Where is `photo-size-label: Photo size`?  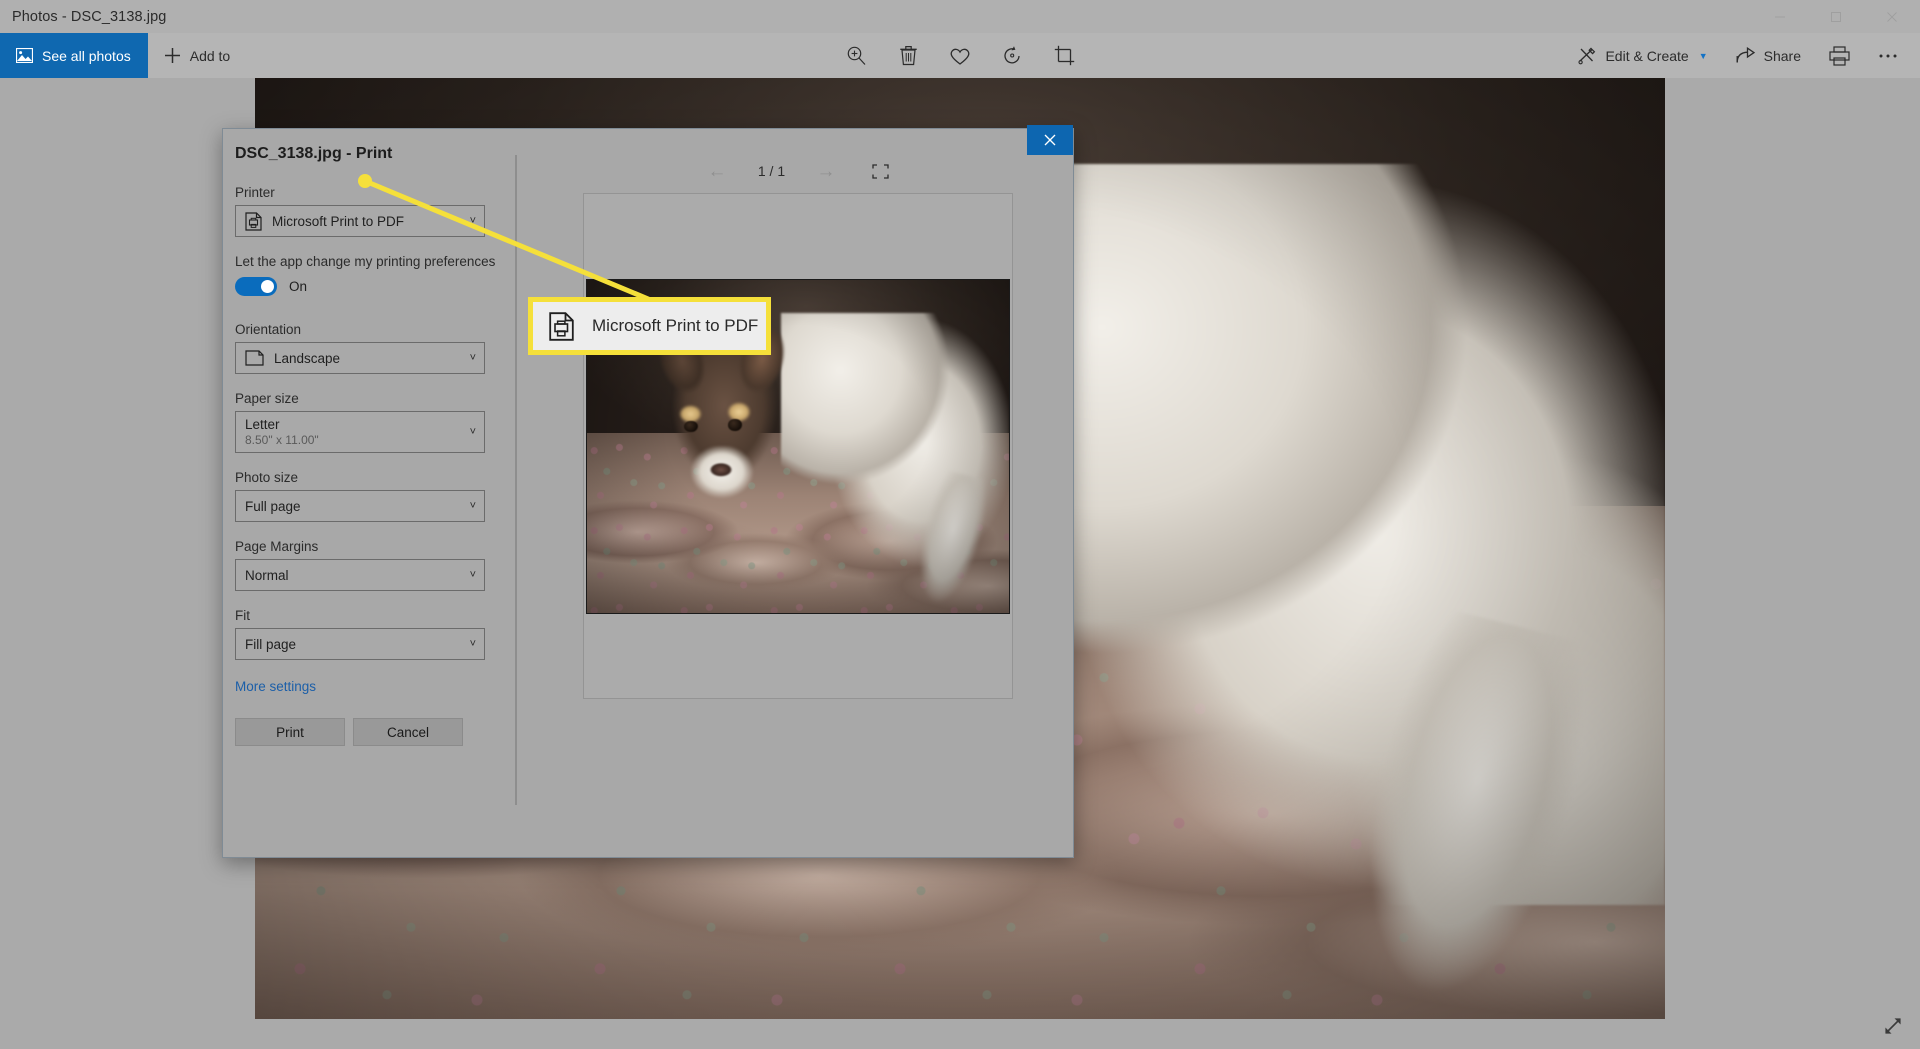
photo-size-label: Photo size is located at coordinates (267, 477).